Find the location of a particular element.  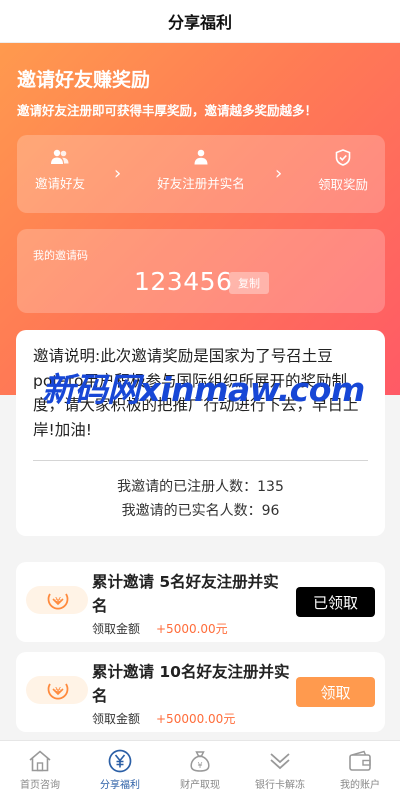

invite-code-label: 我的邀请码 is located at coordinates (60, 255).